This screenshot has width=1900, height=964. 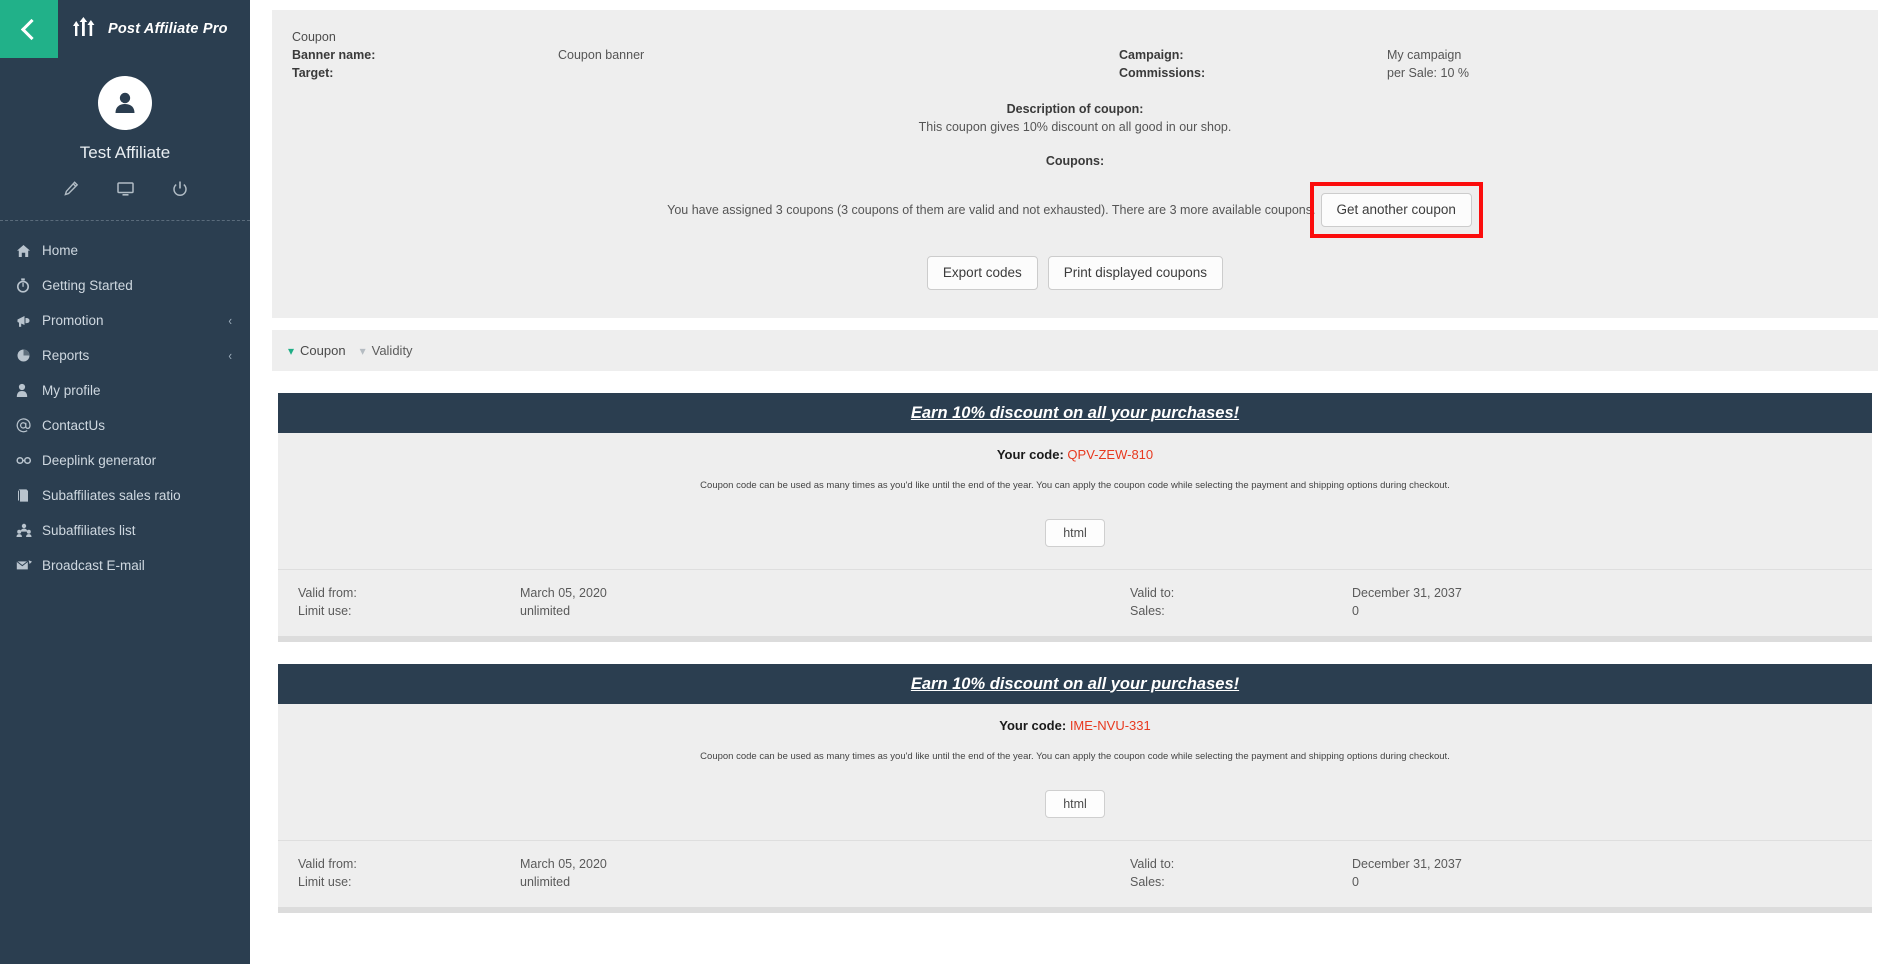 What do you see at coordinates (125, 530) in the screenshot?
I see `sidebar-item-subaffiliates-list: Subaffiliates list` at bounding box center [125, 530].